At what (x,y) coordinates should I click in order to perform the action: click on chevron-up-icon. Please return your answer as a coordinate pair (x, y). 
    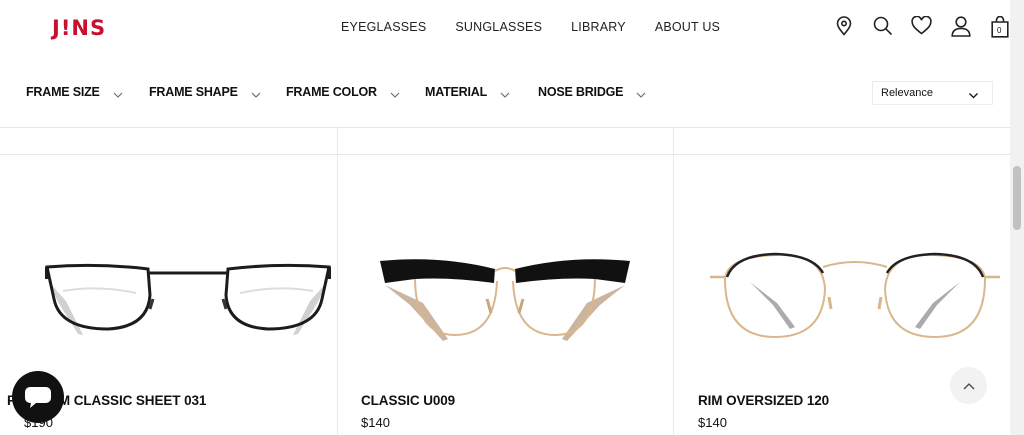
    Looking at the image, I should click on (968, 385).